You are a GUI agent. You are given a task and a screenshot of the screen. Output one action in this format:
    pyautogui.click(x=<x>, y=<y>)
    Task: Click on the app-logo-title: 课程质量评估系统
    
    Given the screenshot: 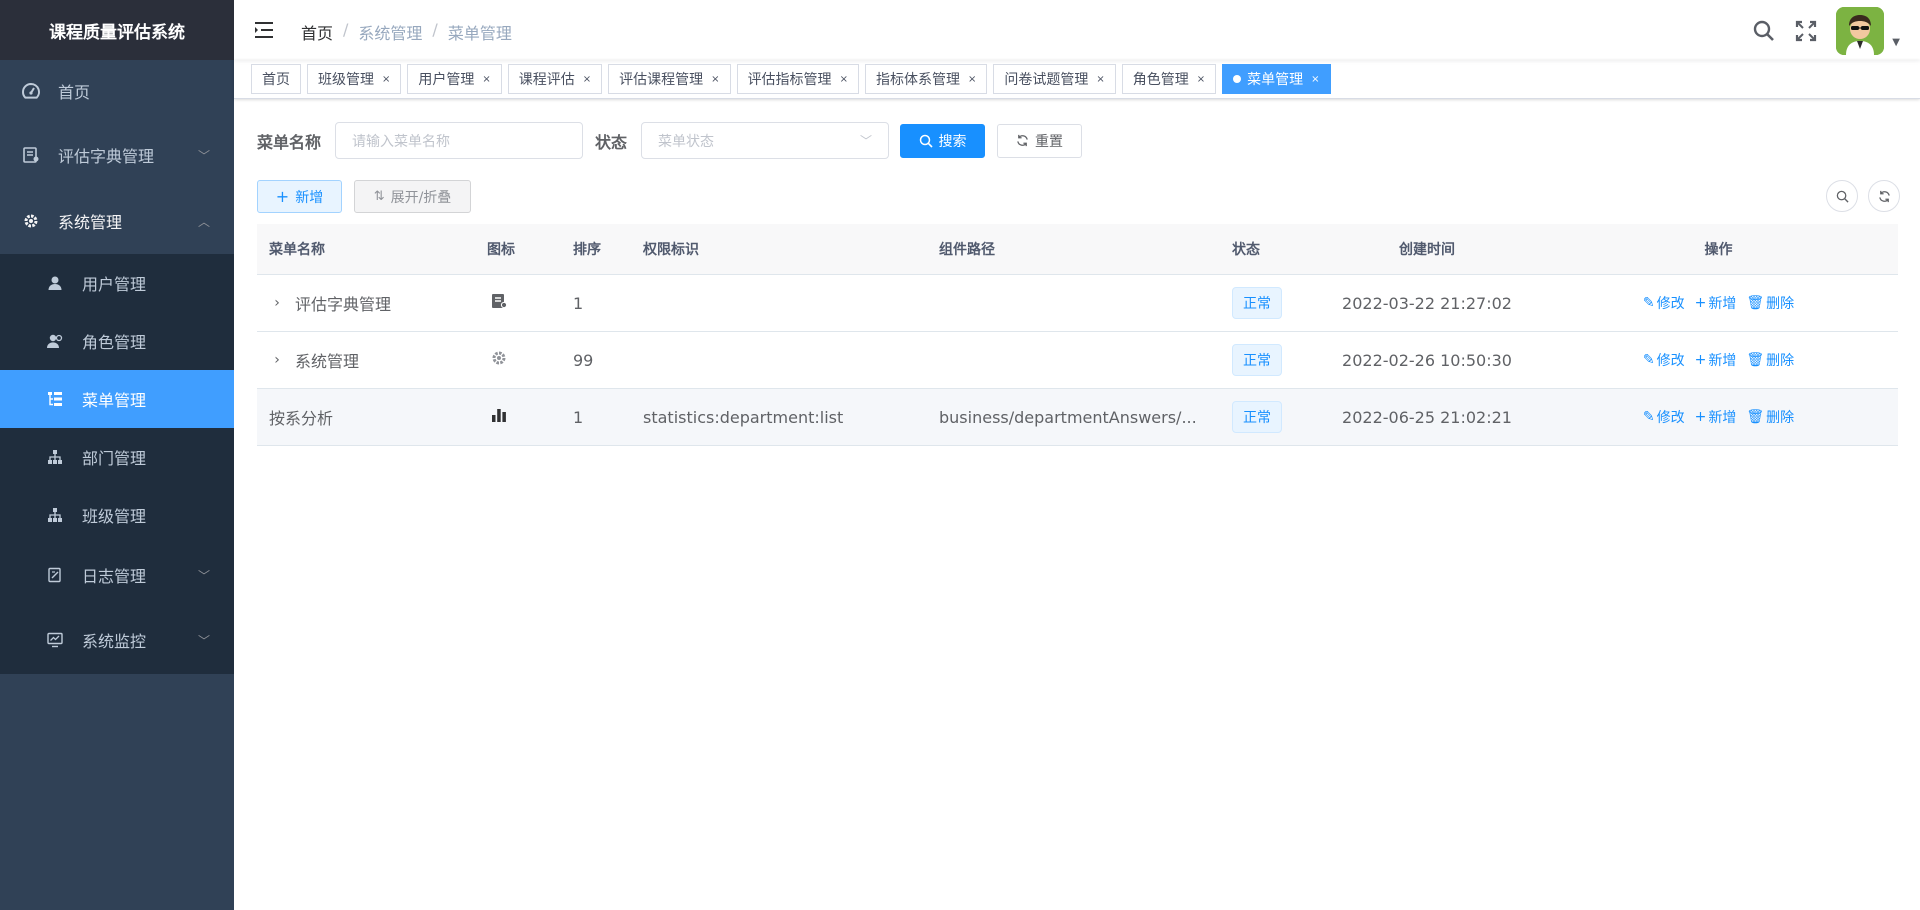 What is the action you would take?
    pyautogui.click(x=117, y=30)
    